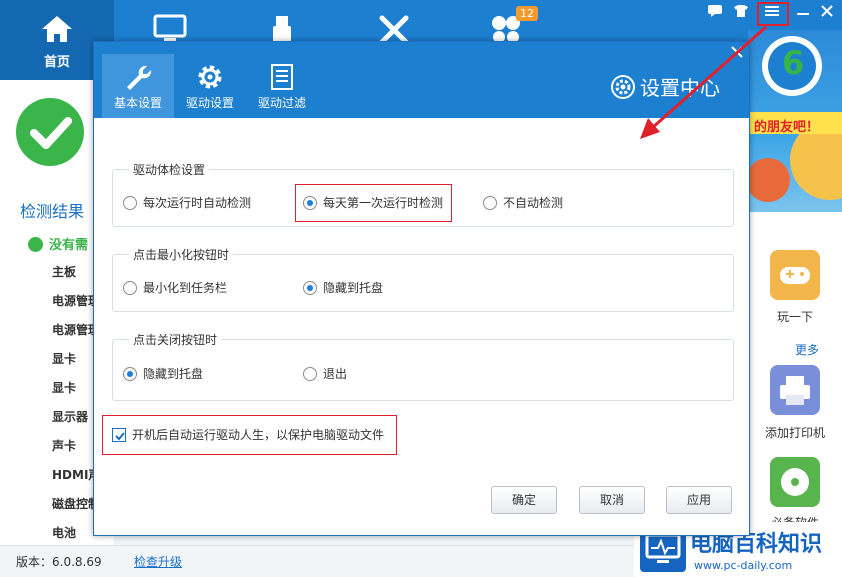 This screenshot has height=577, width=842. I want to click on radio-auto-check-every-run: 每次运行时自动检测, so click(187, 202).